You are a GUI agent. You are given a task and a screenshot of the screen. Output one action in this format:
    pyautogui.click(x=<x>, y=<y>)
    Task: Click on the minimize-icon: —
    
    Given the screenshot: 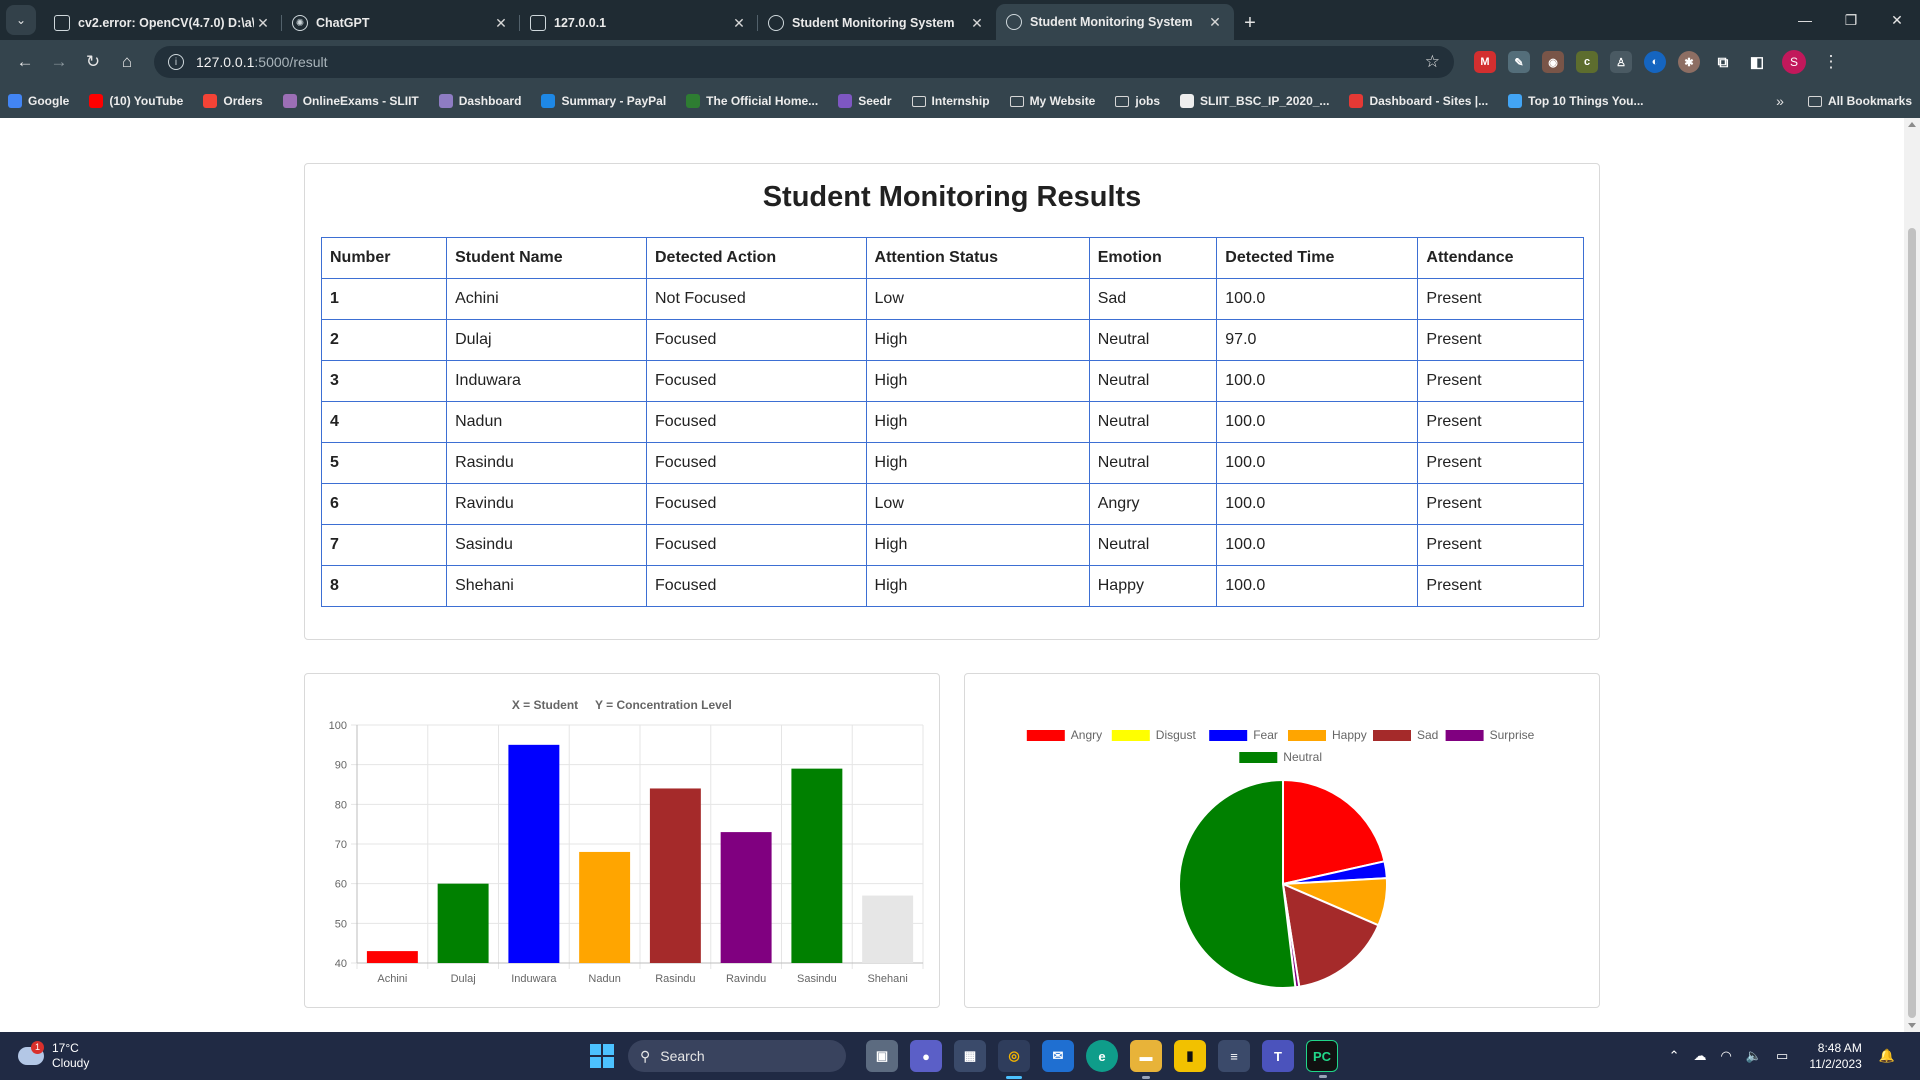 What is the action you would take?
    pyautogui.click(x=1805, y=20)
    